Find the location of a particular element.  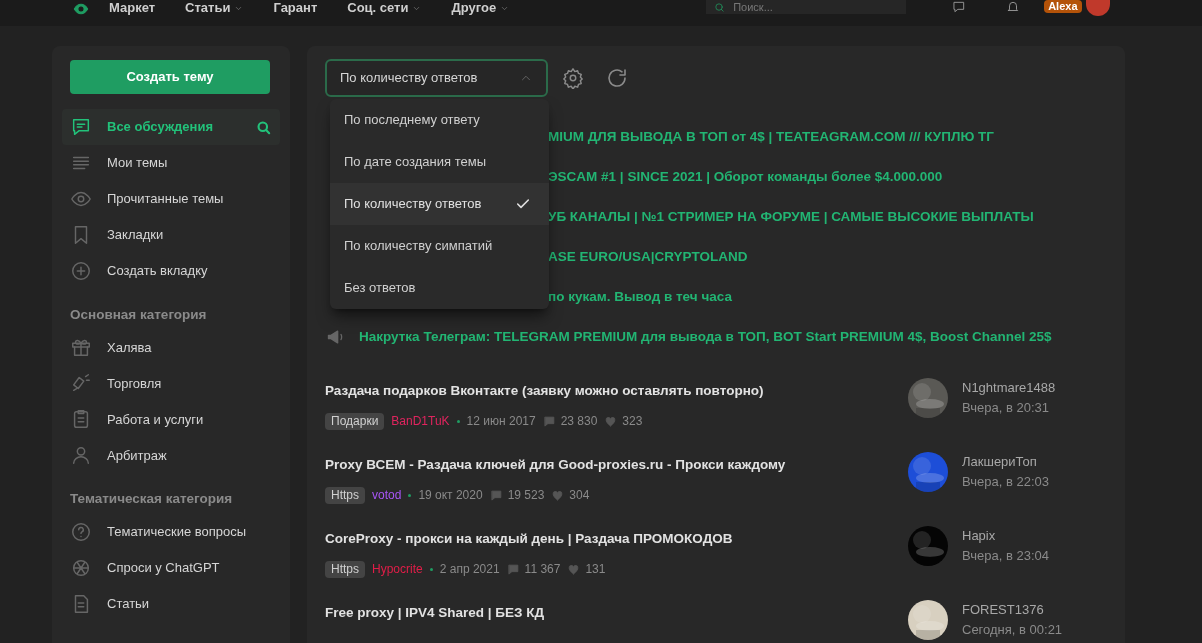

like-count: 131 is located at coordinates (595, 569).